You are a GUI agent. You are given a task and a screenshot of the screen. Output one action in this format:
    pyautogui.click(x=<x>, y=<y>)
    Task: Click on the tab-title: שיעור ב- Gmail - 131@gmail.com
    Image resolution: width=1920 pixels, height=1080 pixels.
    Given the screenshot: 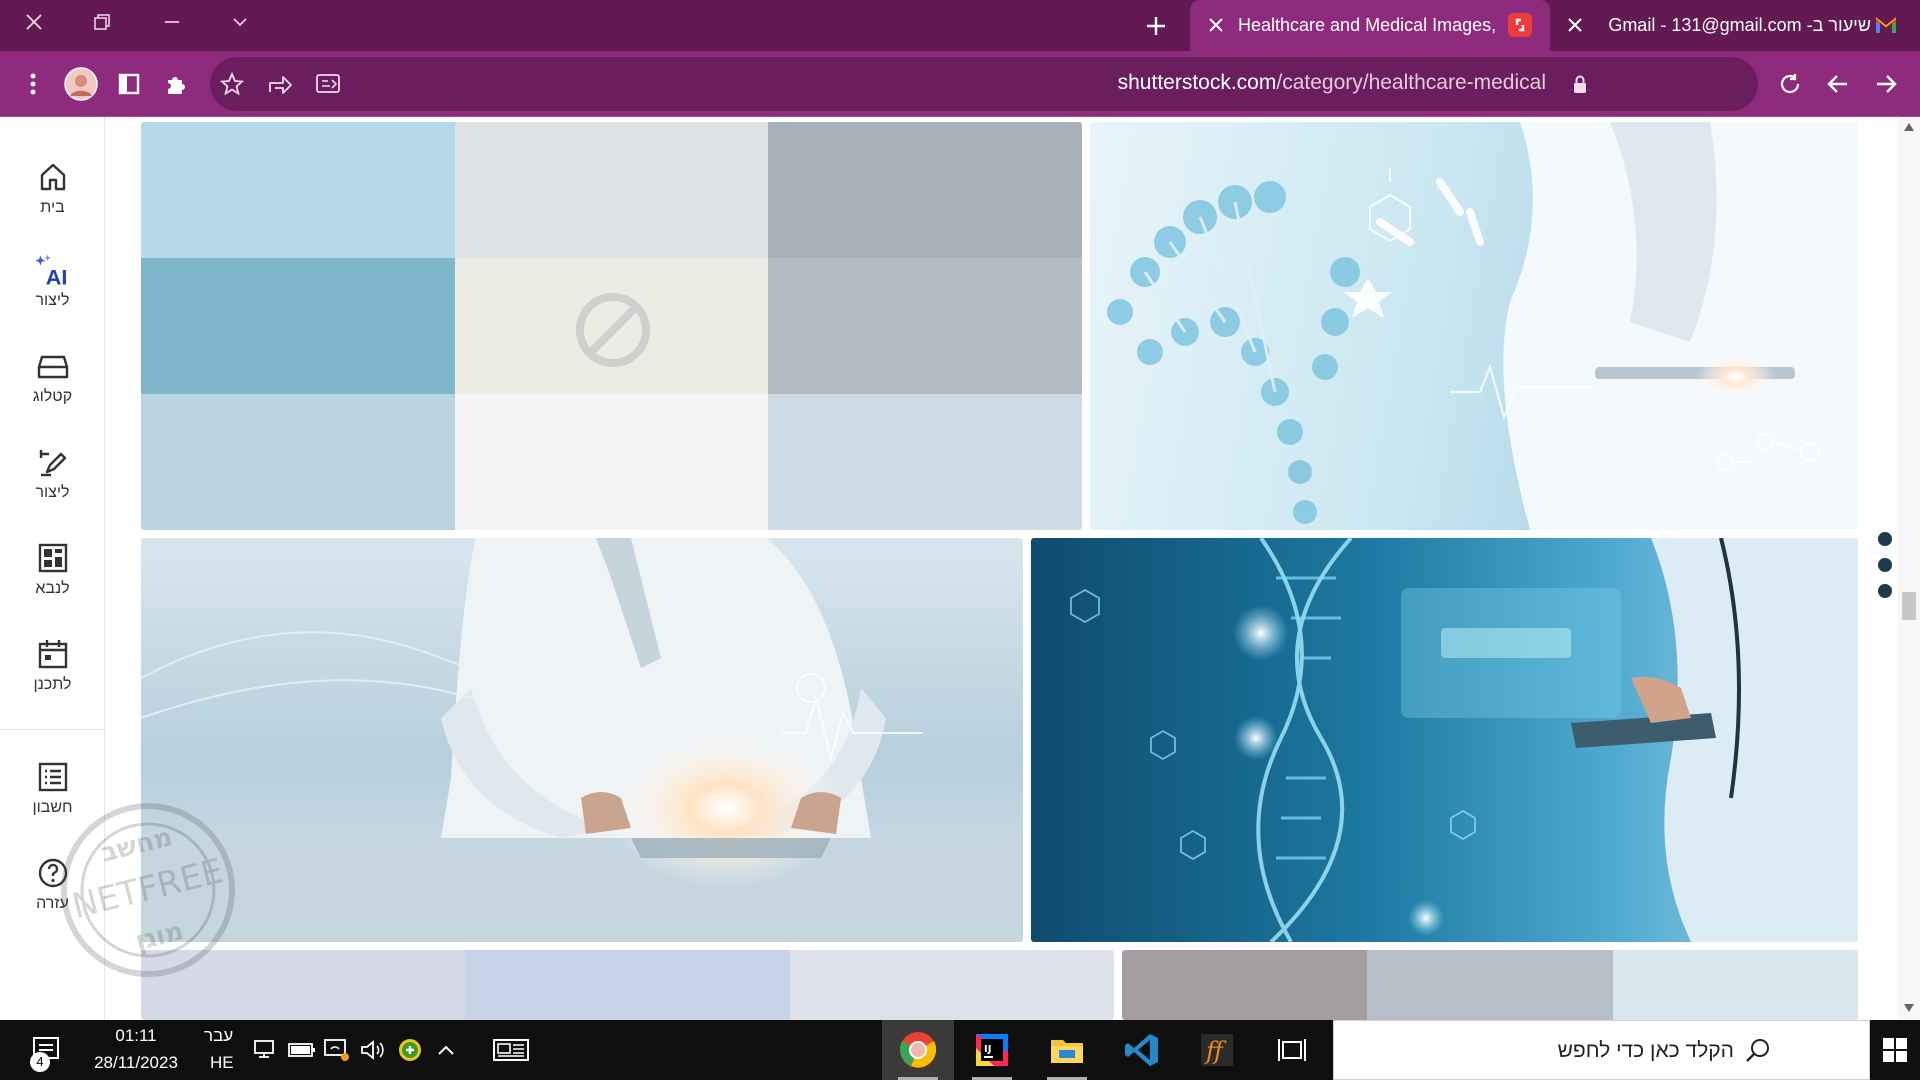 What is the action you would take?
    pyautogui.click(x=1739, y=25)
    